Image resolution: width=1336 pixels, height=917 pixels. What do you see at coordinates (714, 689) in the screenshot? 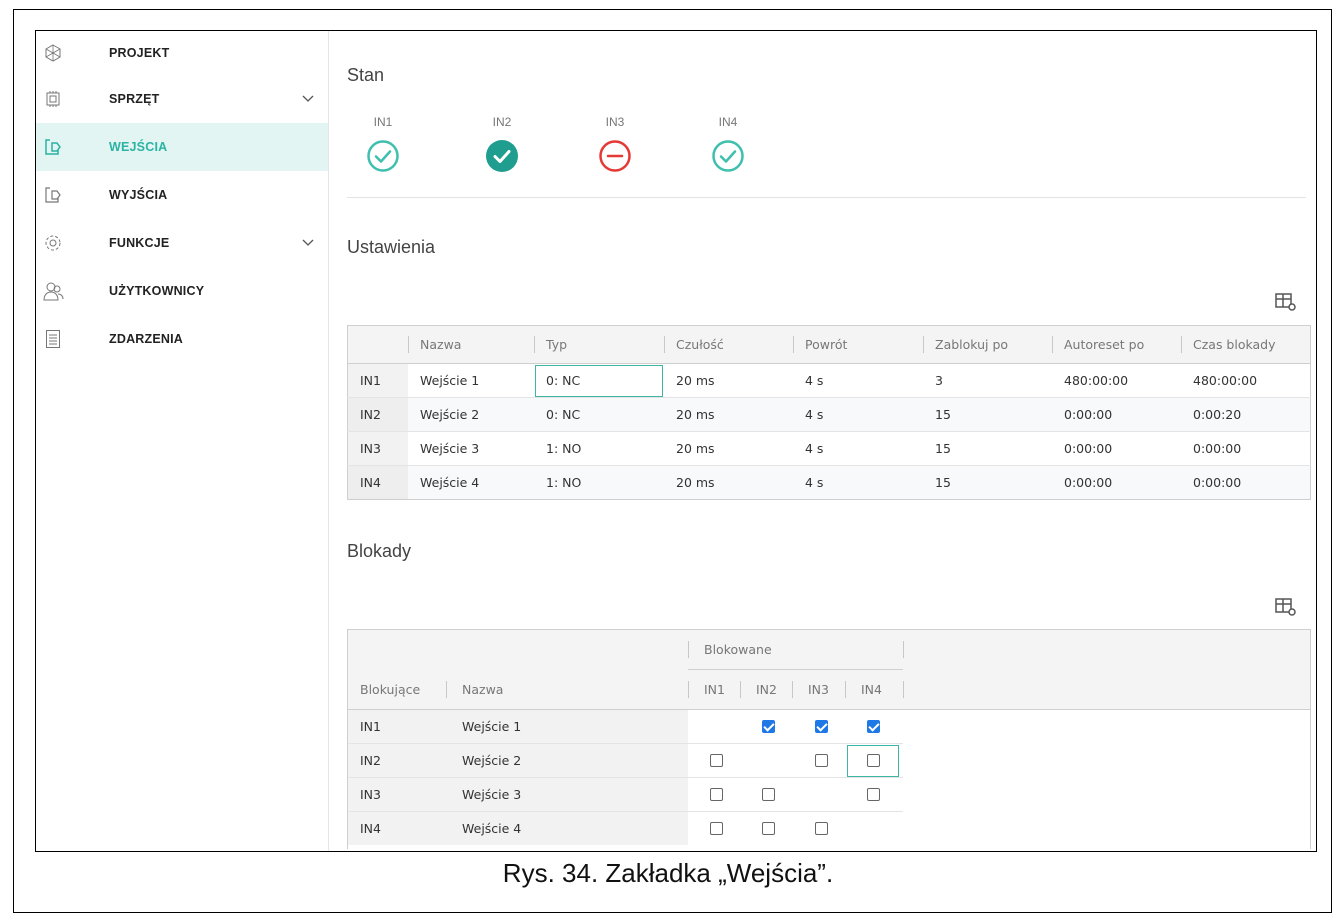
I see `column-header: IN1` at bounding box center [714, 689].